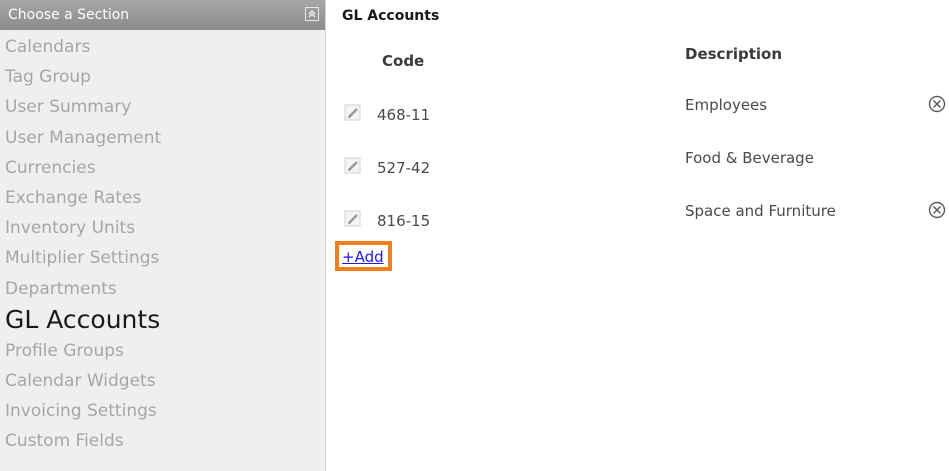 The width and height of the screenshot is (949, 471). I want to click on add-gl-account-link: +Add, so click(363, 257).